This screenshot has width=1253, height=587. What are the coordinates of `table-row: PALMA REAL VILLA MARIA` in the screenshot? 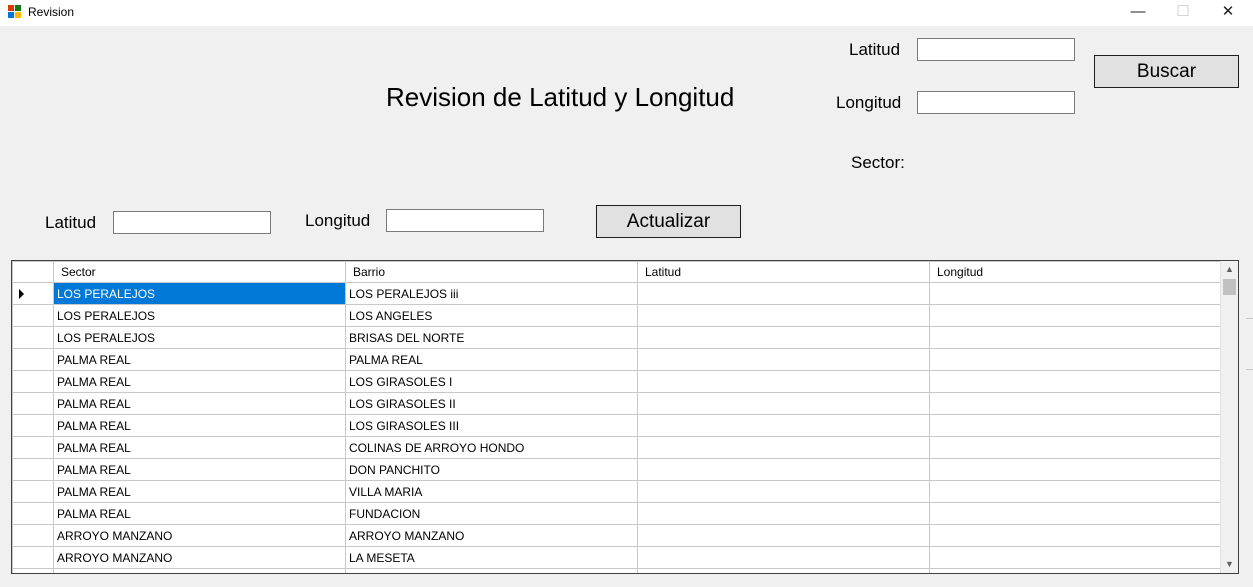 It's located at (617, 491).